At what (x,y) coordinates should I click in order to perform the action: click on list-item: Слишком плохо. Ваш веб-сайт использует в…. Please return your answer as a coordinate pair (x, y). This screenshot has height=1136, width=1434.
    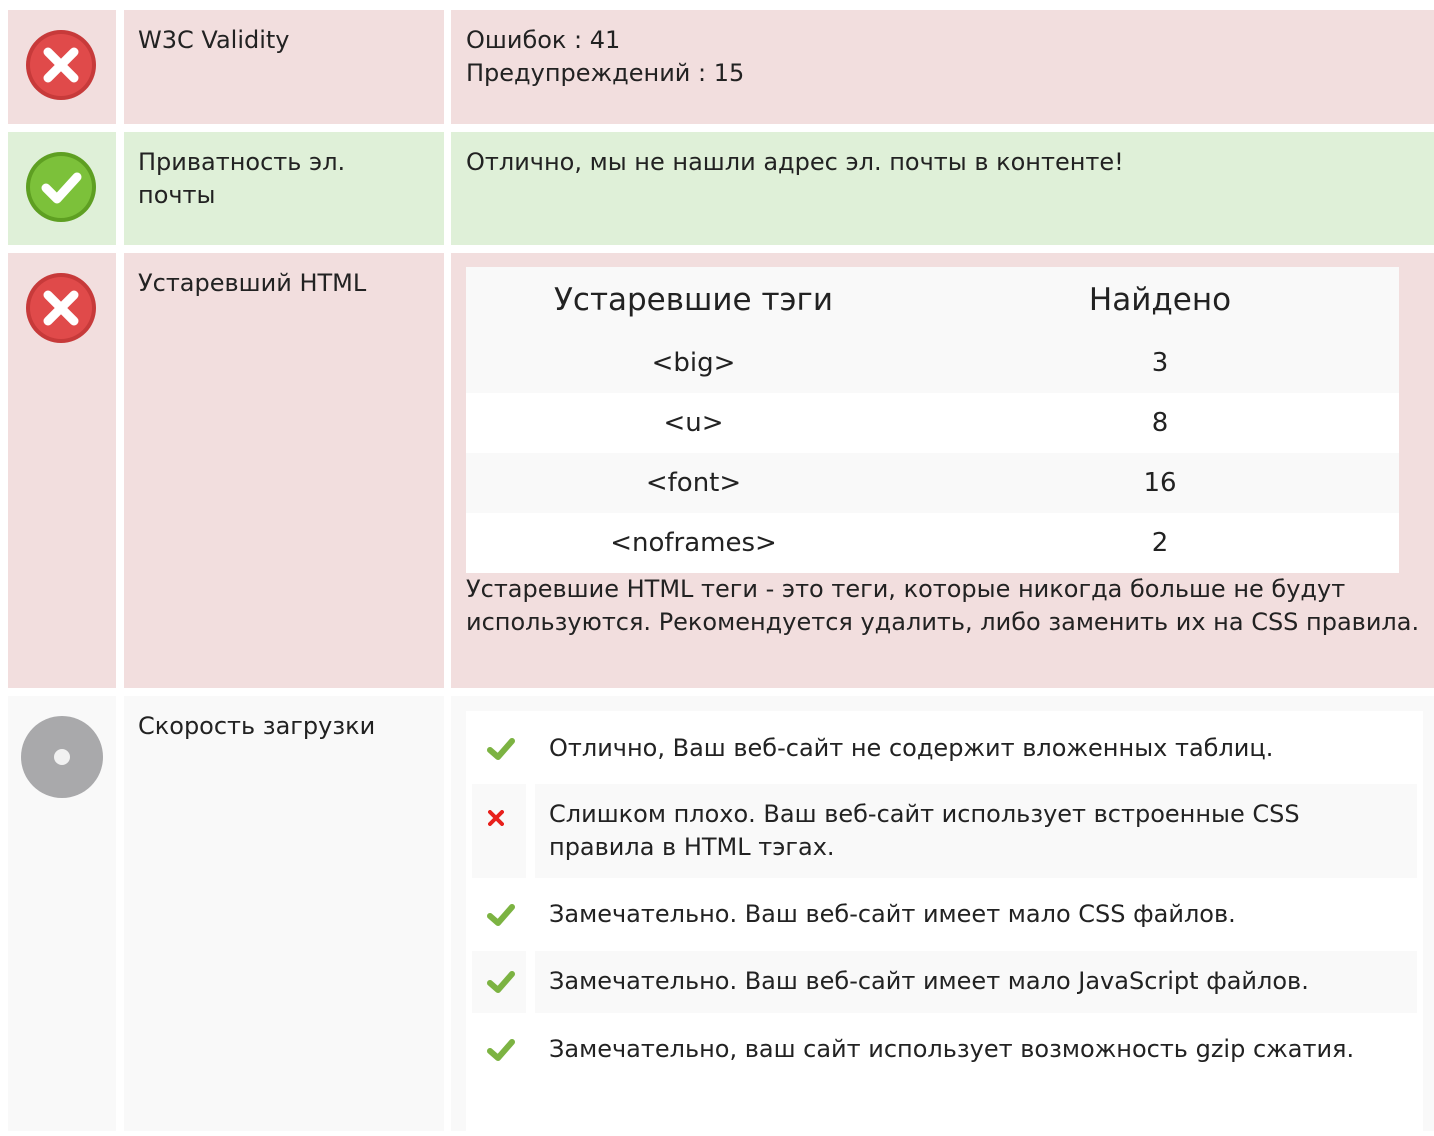
    Looking at the image, I should click on (944, 831).